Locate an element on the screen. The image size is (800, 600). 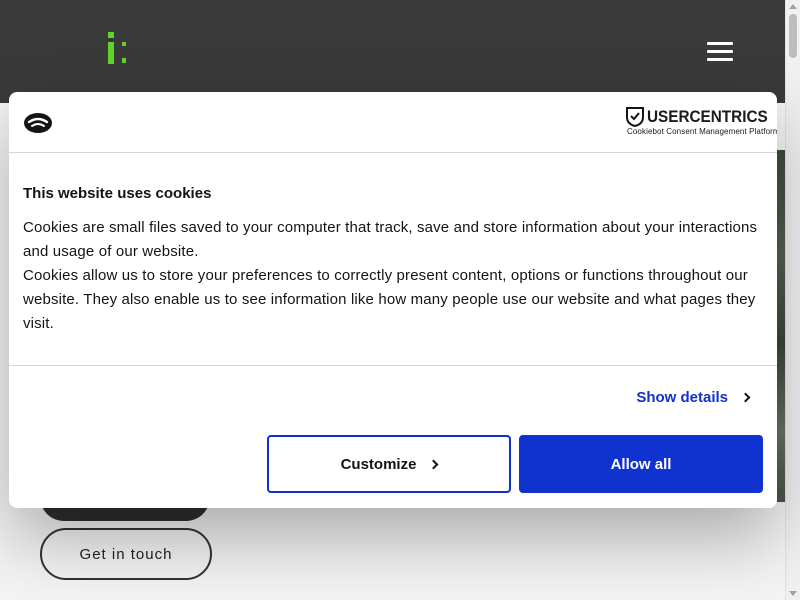
usercentrics-wordmark: USERCENTRICS is located at coordinates (707, 116).